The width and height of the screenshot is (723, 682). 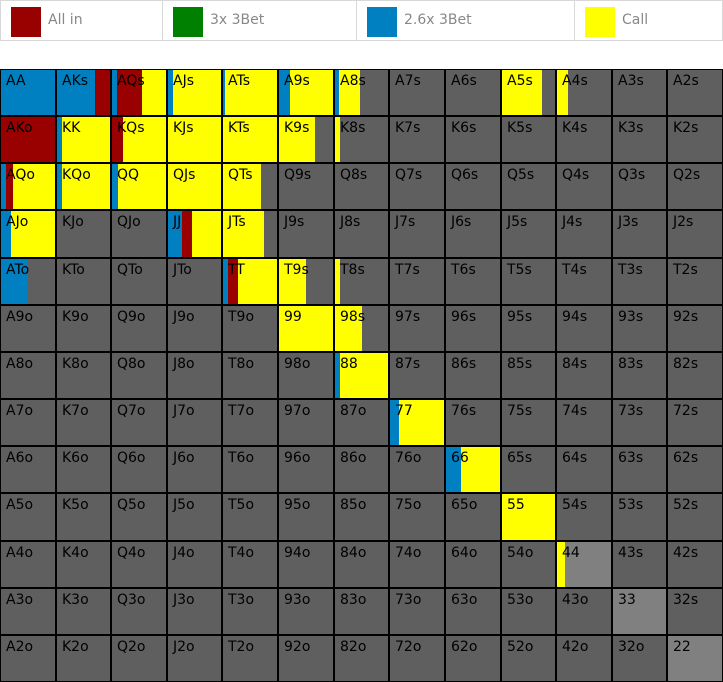 What do you see at coordinates (194, 658) in the screenshot?
I see `hand-cell: J2o` at bounding box center [194, 658].